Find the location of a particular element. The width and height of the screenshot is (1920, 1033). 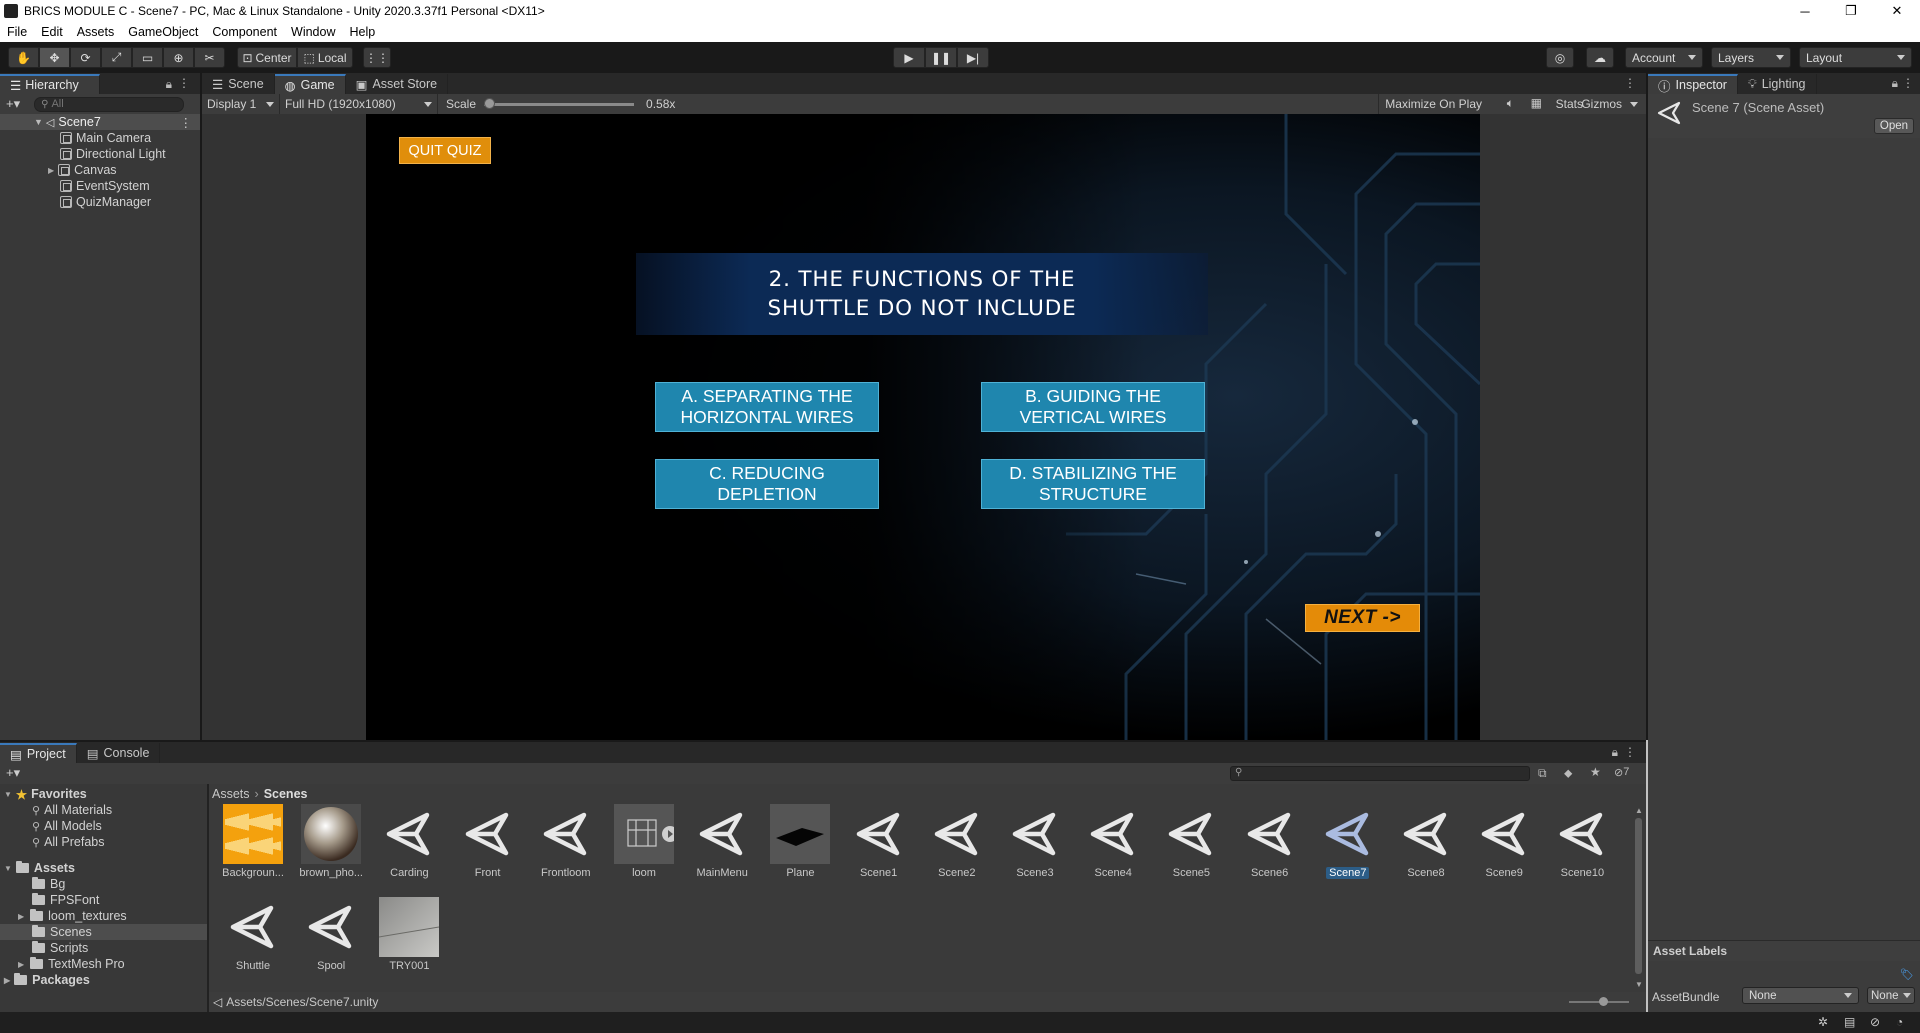

bug-icon: ✲ is located at coordinates (1823, 1022).